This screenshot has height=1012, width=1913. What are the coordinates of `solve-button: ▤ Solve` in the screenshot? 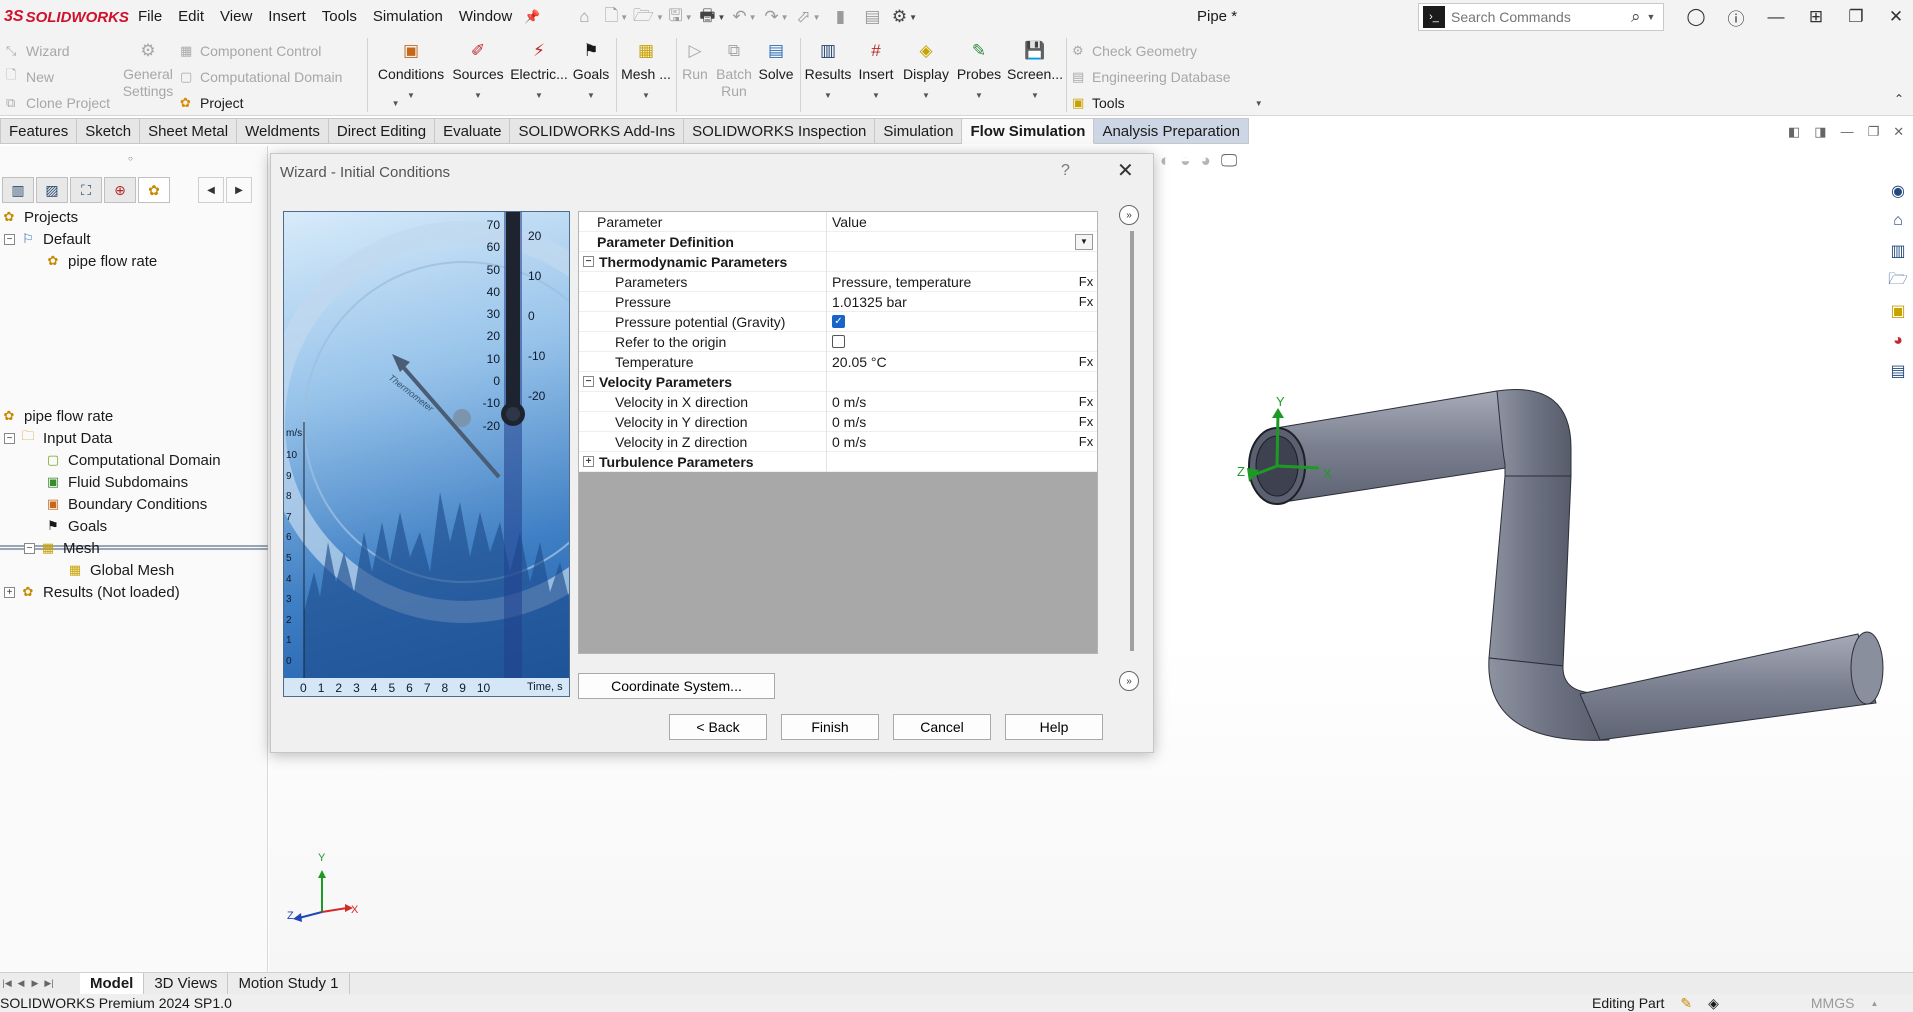 It's located at (776, 61).